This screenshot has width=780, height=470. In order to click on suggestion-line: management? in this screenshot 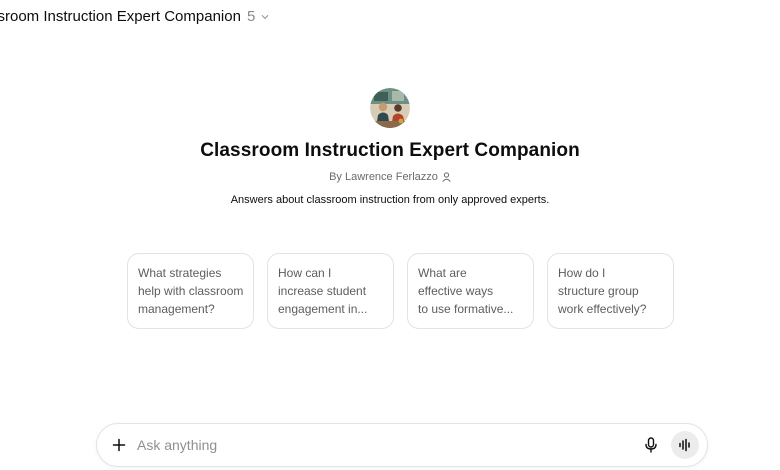, I will do `click(176, 309)`.